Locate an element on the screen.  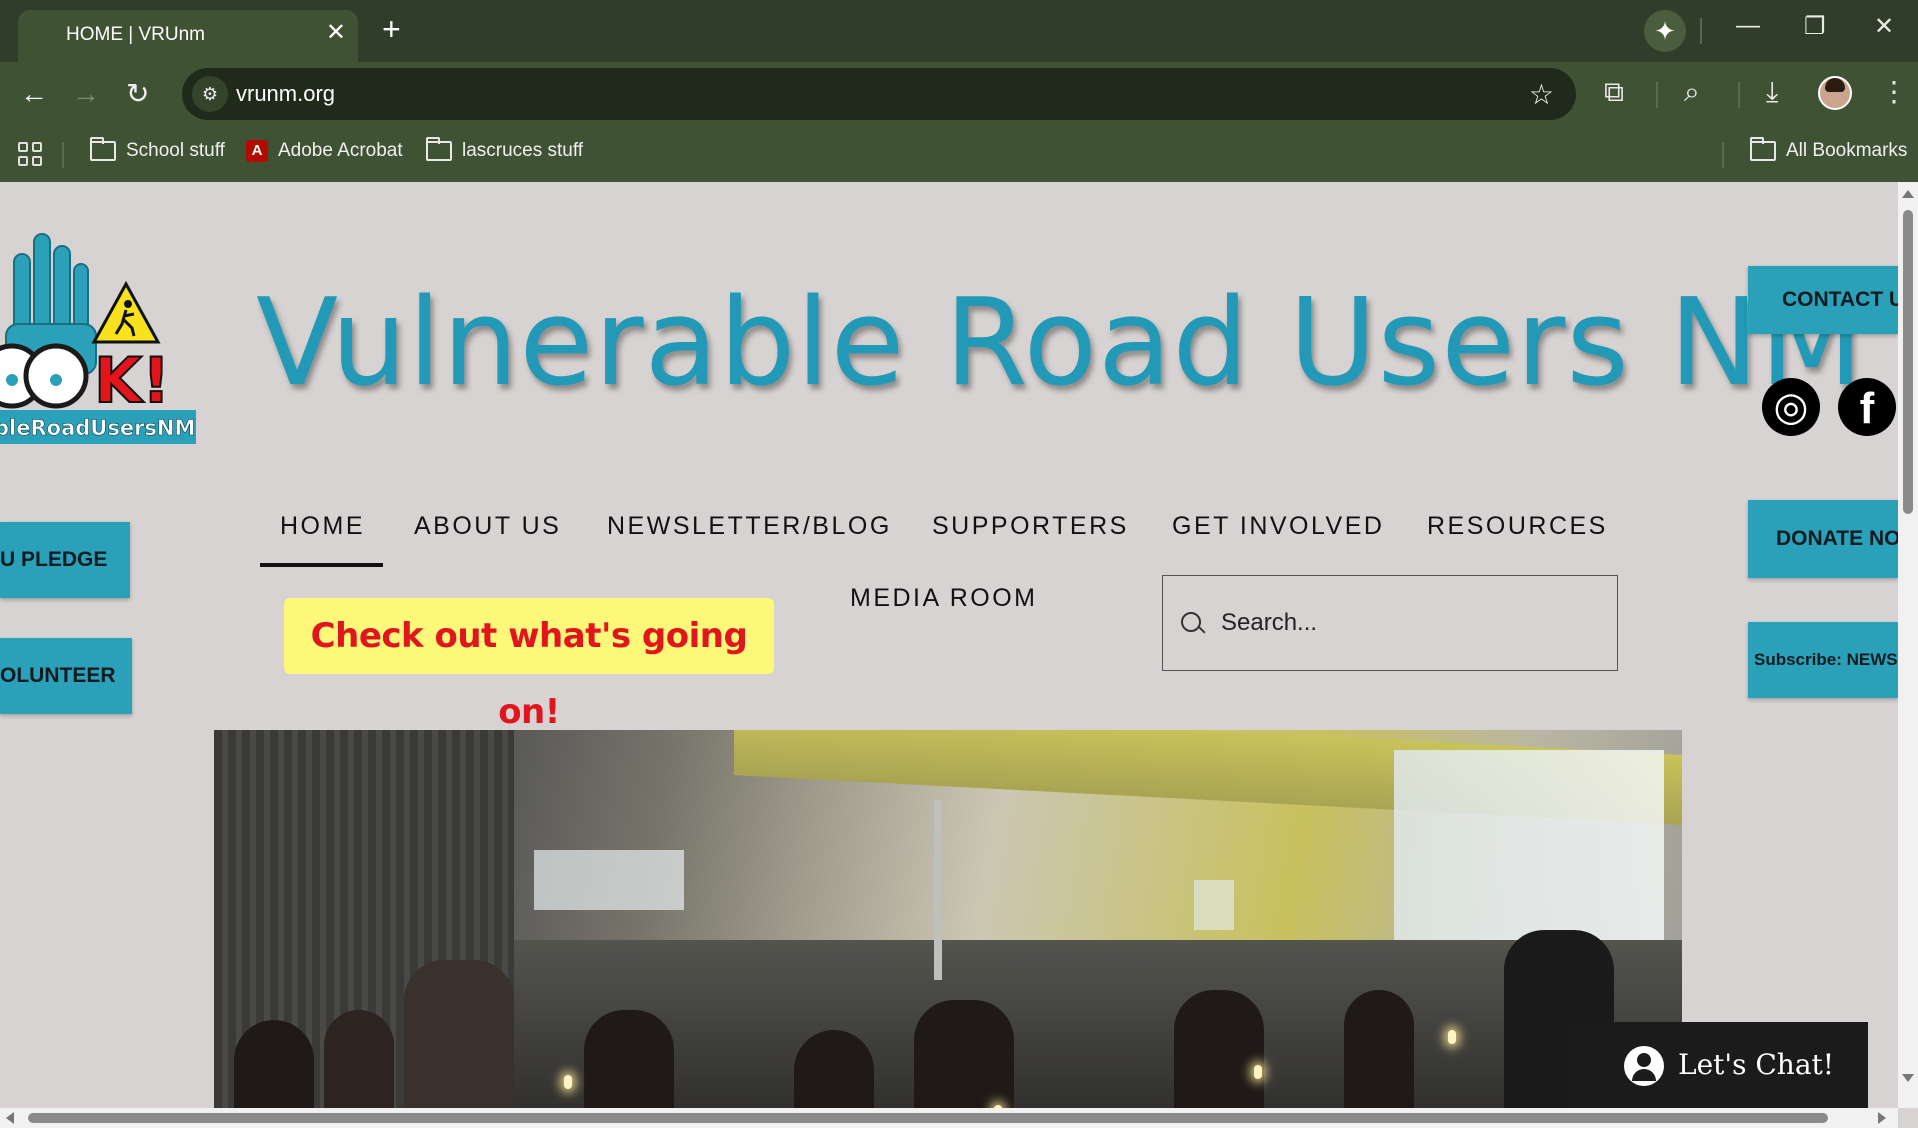
subscribe-newsletter-button: Subscribe: NEWSLETTER is located at coordinates (1823, 660).